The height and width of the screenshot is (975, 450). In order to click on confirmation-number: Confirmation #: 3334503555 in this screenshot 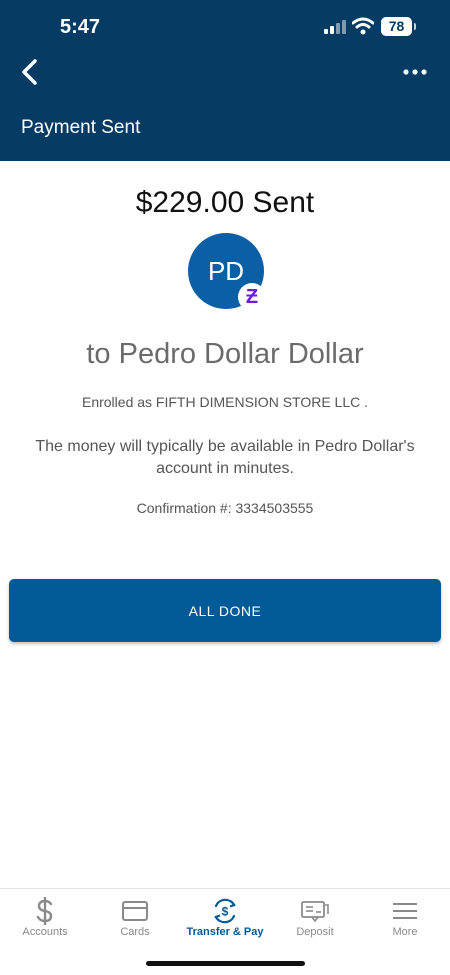, I will do `click(225, 508)`.